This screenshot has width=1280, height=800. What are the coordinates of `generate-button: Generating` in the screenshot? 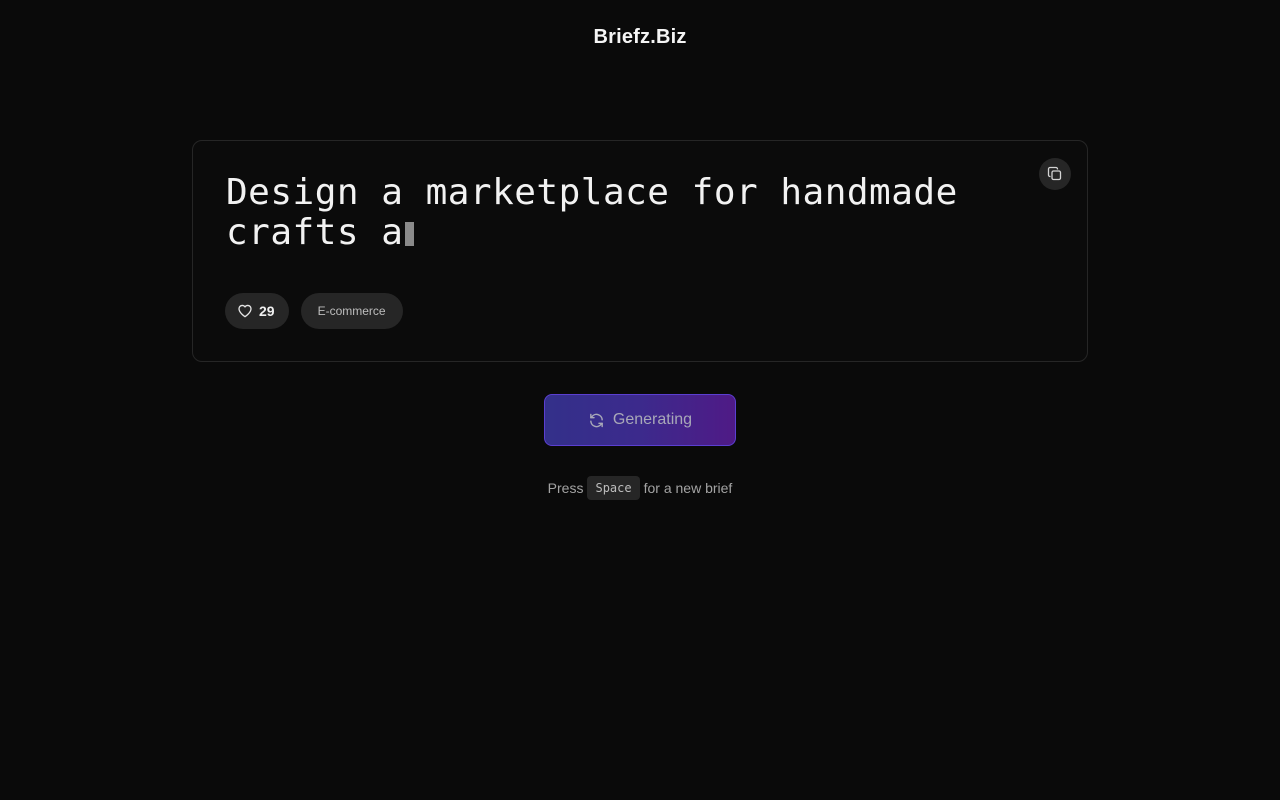 It's located at (640, 420).